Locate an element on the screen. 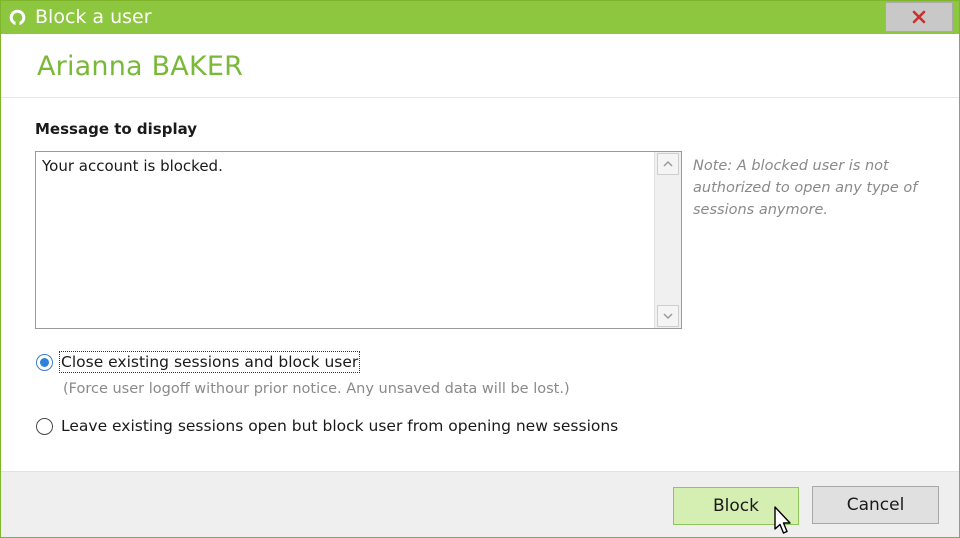 This screenshot has width=960, height=538. app-logo-icon is located at coordinates (17, 17).